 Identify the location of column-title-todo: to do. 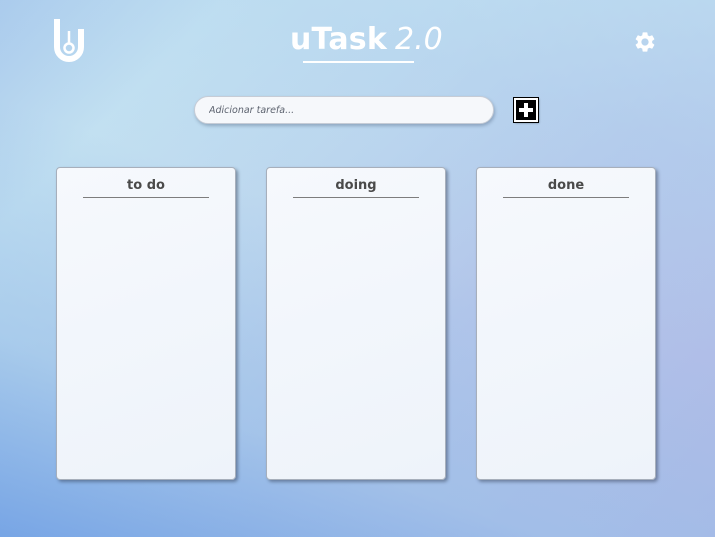
(146, 185).